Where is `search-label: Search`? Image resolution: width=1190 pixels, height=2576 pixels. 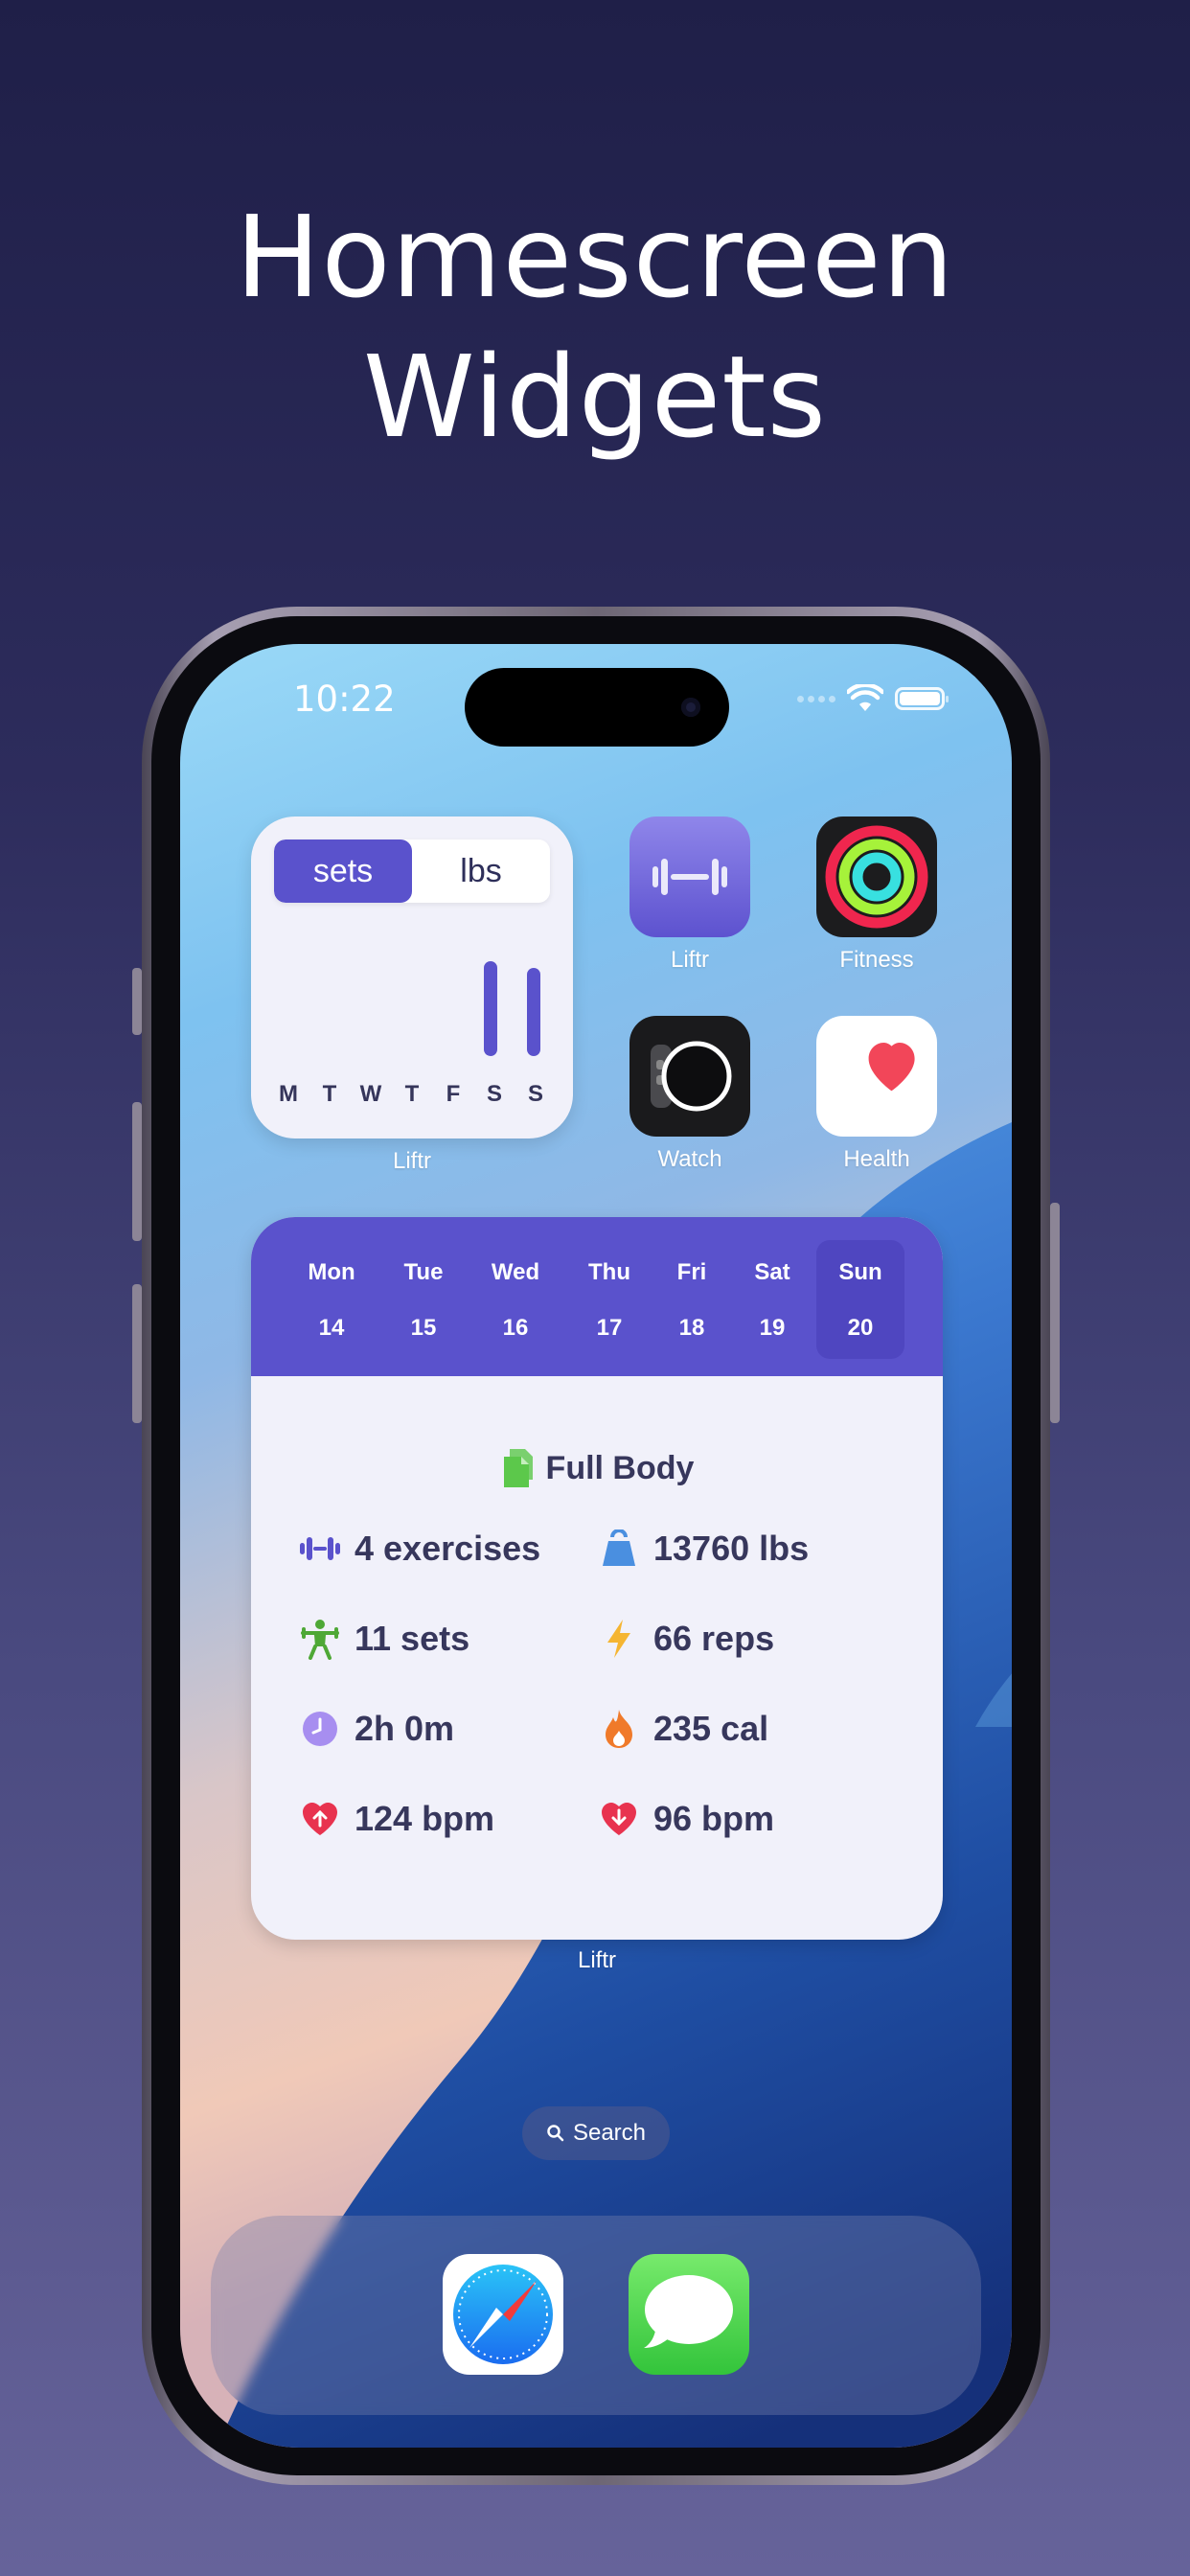 search-label: Search is located at coordinates (609, 2133).